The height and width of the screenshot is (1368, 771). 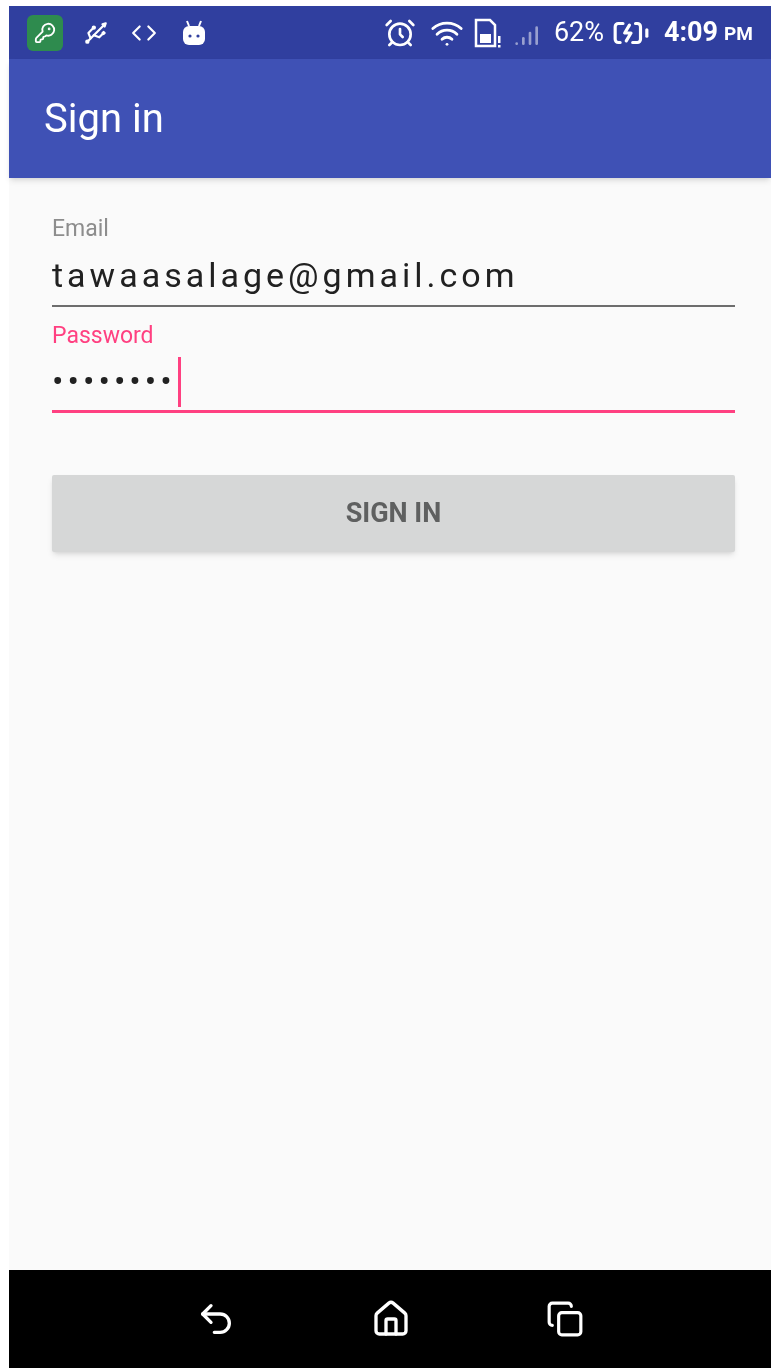 I want to click on app-bar-title: Sign in, so click(x=104, y=118).